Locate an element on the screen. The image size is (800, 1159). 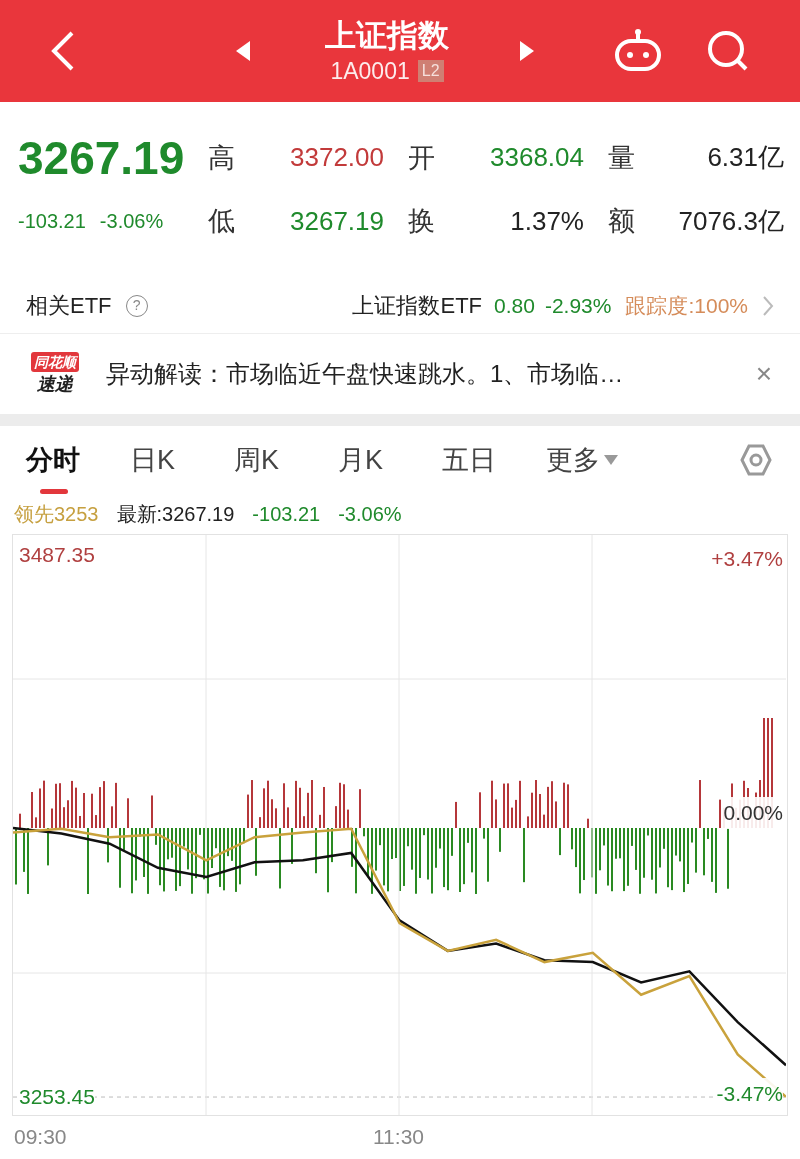
stat-label: 量 is located at coordinates (622, 158).